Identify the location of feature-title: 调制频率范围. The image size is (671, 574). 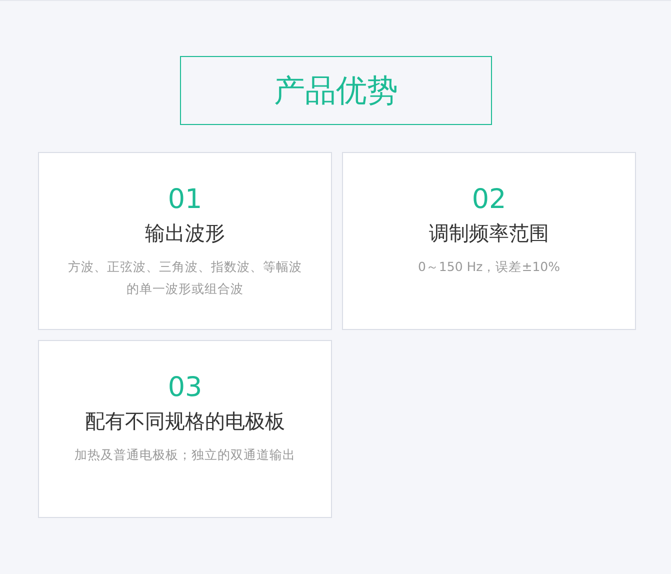
(489, 233).